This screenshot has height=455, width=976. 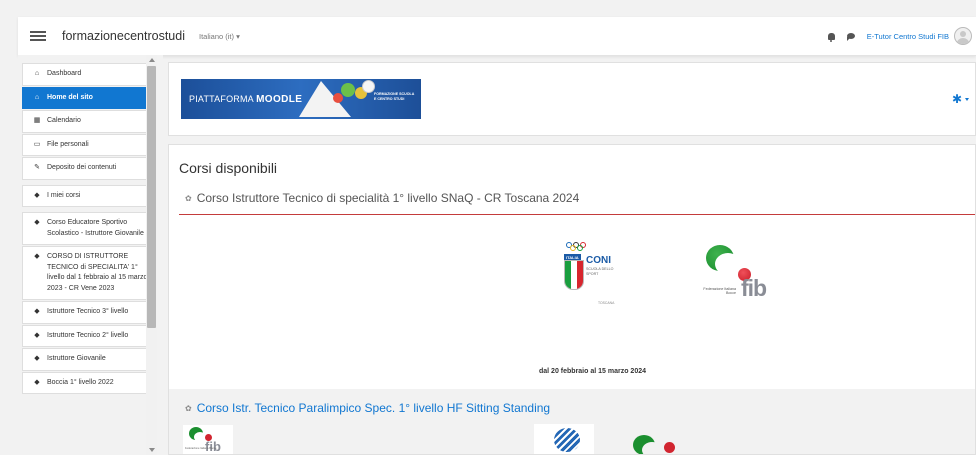 What do you see at coordinates (599, 279) in the screenshot?
I see `coni-logo: ITALIA CONI SCUOLA DELLO SPORT TOSCANA` at bounding box center [599, 279].